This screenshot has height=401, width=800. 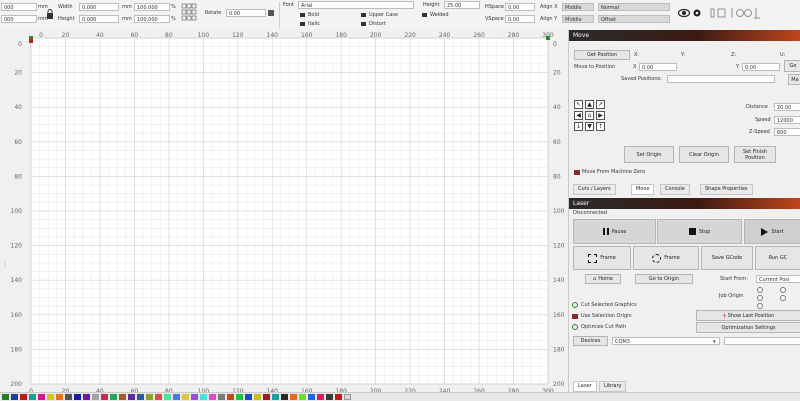 What do you see at coordinates (578, 126) in the screenshot?
I see `jog-z-down-icon: ↓` at bounding box center [578, 126].